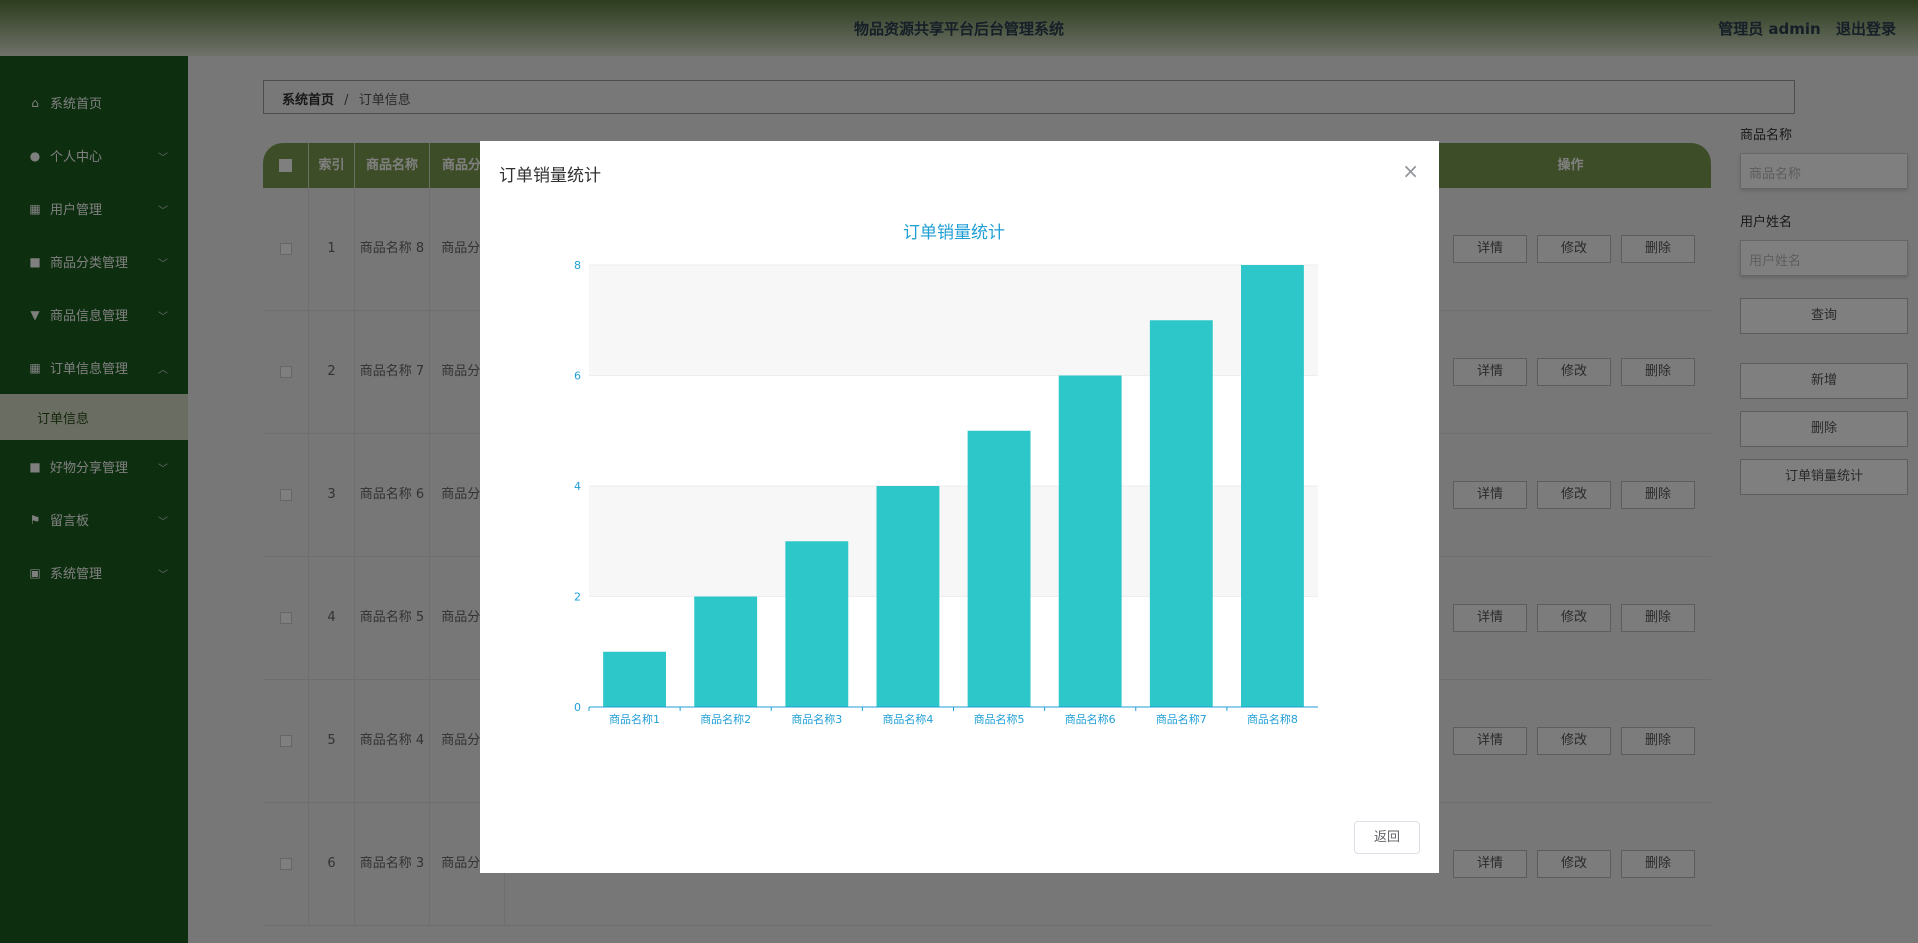 The image size is (1918, 943). What do you see at coordinates (907, 719) in the screenshot?
I see `x-tick-label: 商品名称4` at bounding box center [907, 719].